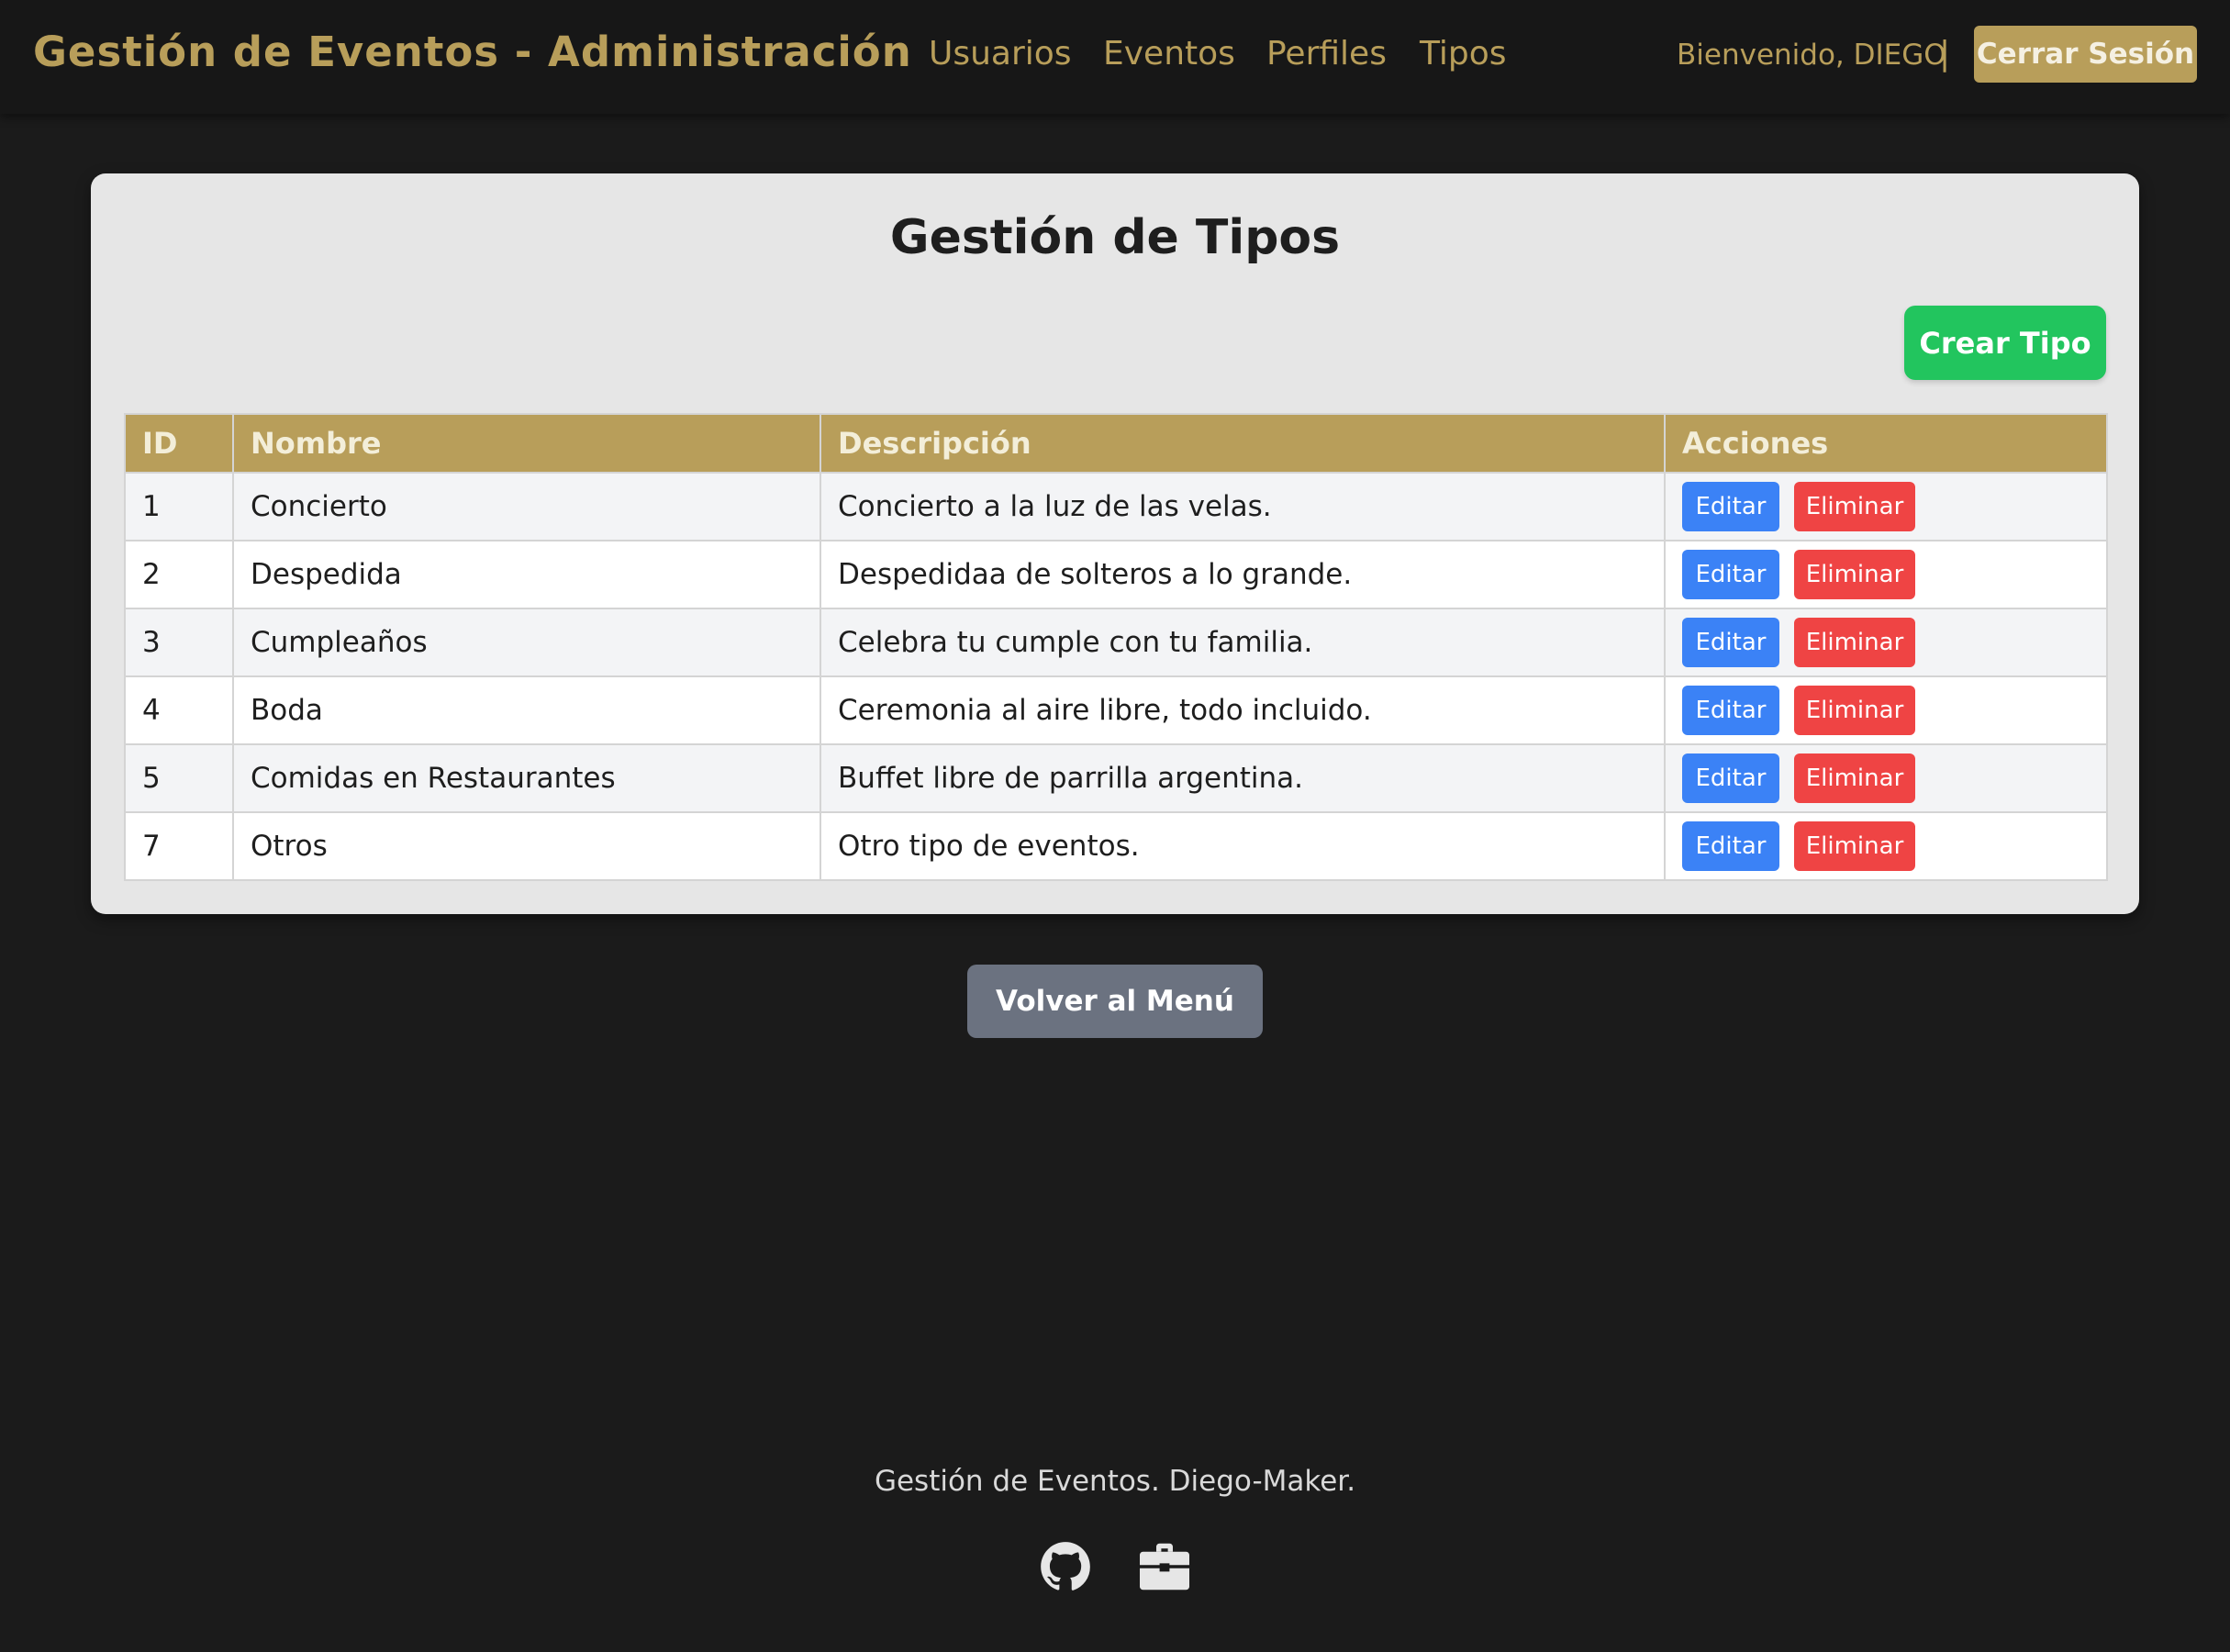  Describe the element at coordinates (179, 443) in the screenshot. I see `column-header-id: ID` at that location.